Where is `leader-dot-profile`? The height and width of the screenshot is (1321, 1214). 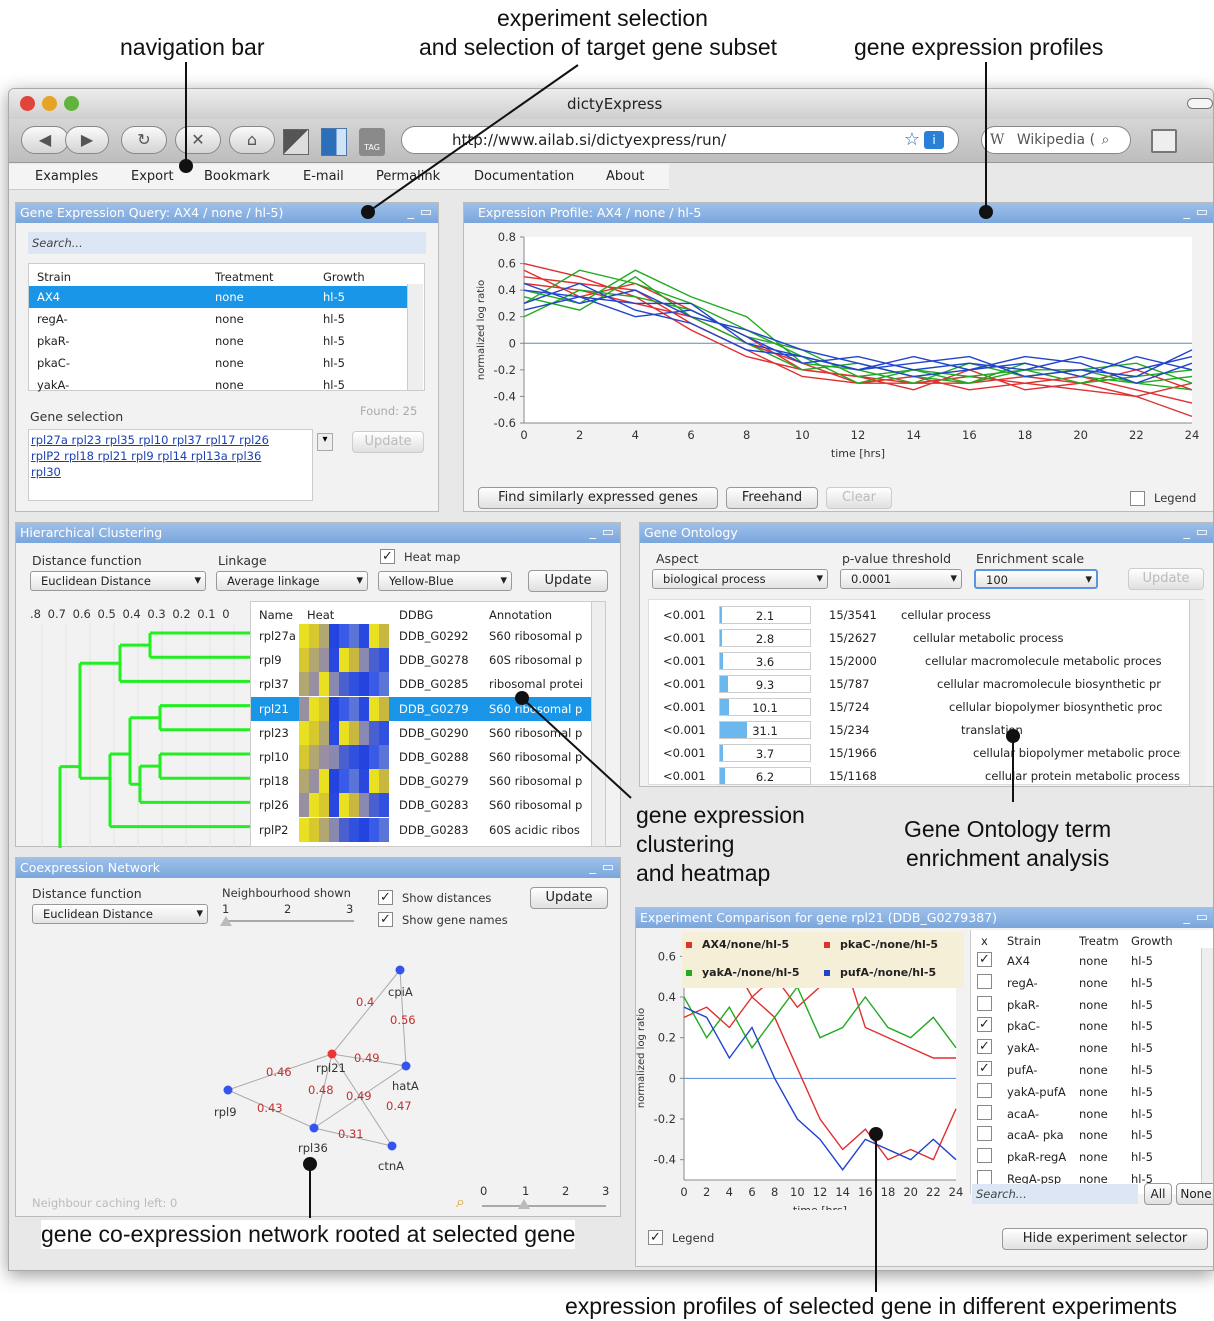 leader-dot-profile is located at coordinates (986, 212).